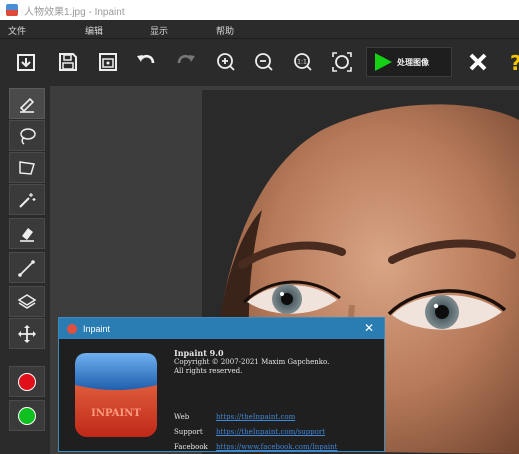 The height and width of the screenshot is (454, 519). I want to click on green-color-swatch, so click(27, 415).